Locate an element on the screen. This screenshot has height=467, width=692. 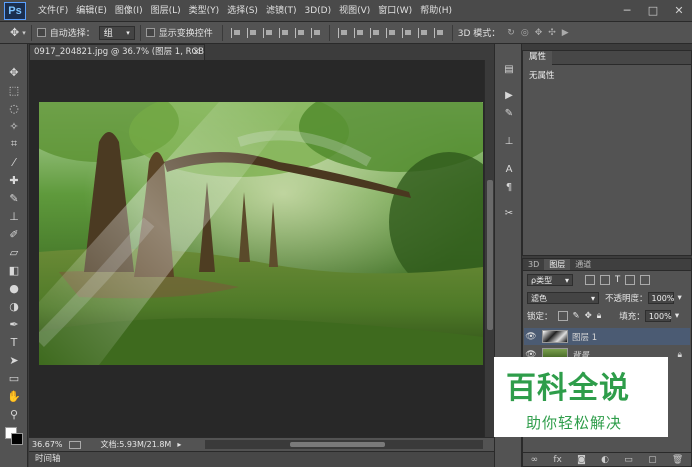
actions-panel-icon: ▶ is located at coordinates (509, 95).